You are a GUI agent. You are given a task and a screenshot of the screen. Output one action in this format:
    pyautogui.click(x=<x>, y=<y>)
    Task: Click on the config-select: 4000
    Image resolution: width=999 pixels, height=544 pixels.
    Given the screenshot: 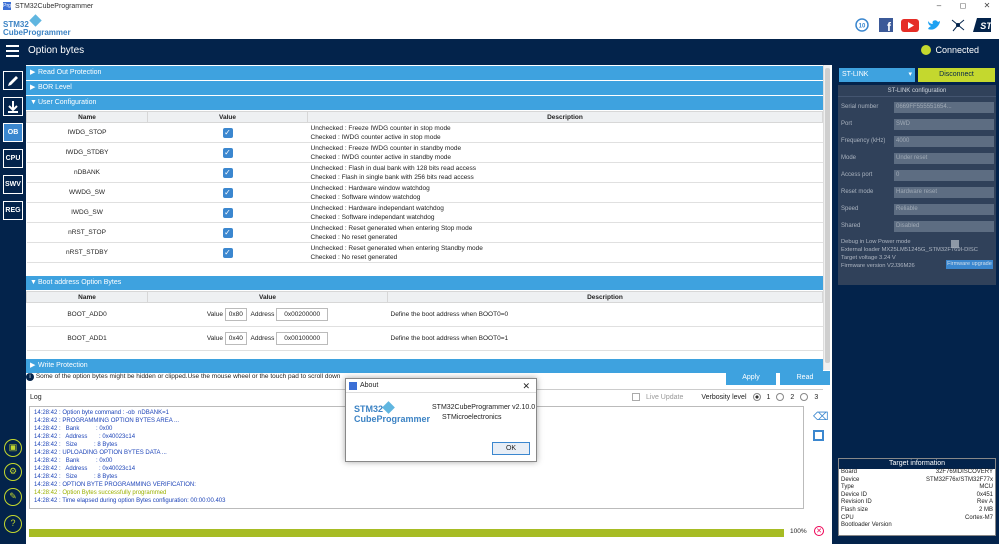 What is the action you would take?
    pyautogui.click(x=944, y=141)
    